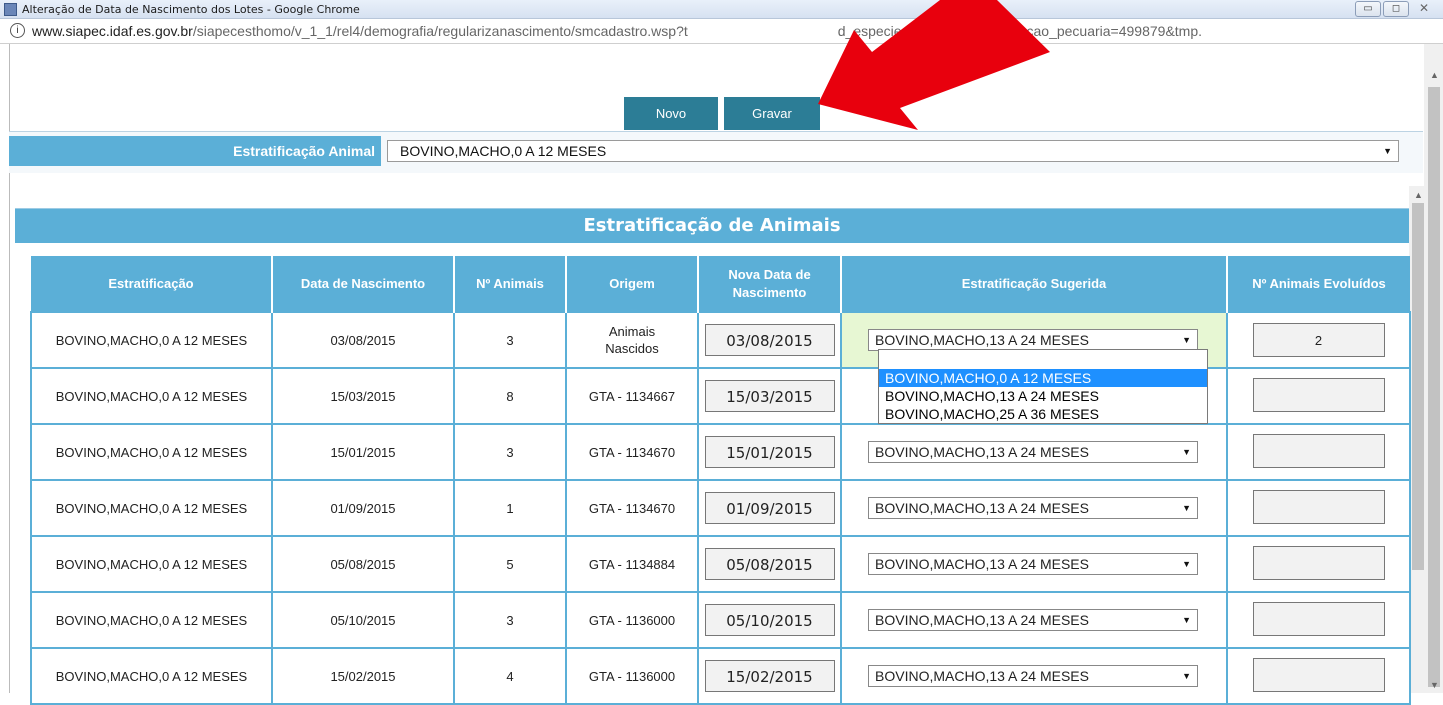  I want to click on filter-select: BOVINO,MACHO,0 A 12 MESES ▼, so click(893, 151).